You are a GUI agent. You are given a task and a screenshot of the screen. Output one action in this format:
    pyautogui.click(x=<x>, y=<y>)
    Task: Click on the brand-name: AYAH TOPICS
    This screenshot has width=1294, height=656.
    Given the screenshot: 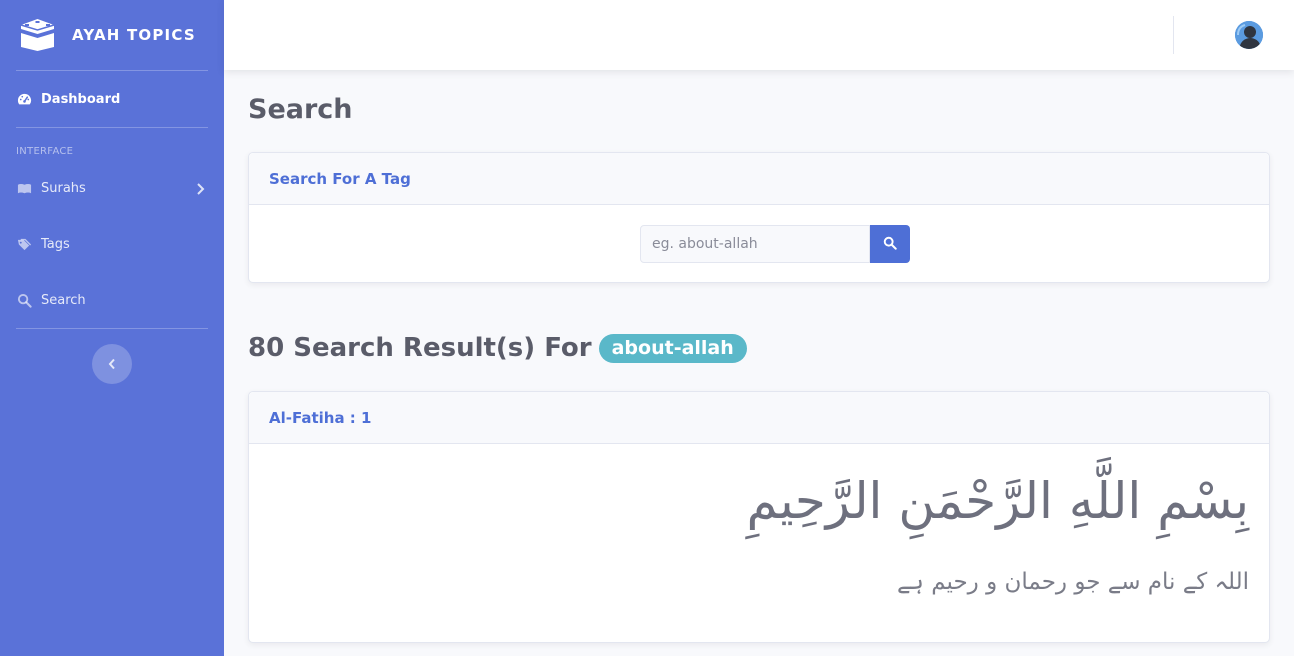 What is the action you would take?
    pyautogui.click(x=134, y=35)
    